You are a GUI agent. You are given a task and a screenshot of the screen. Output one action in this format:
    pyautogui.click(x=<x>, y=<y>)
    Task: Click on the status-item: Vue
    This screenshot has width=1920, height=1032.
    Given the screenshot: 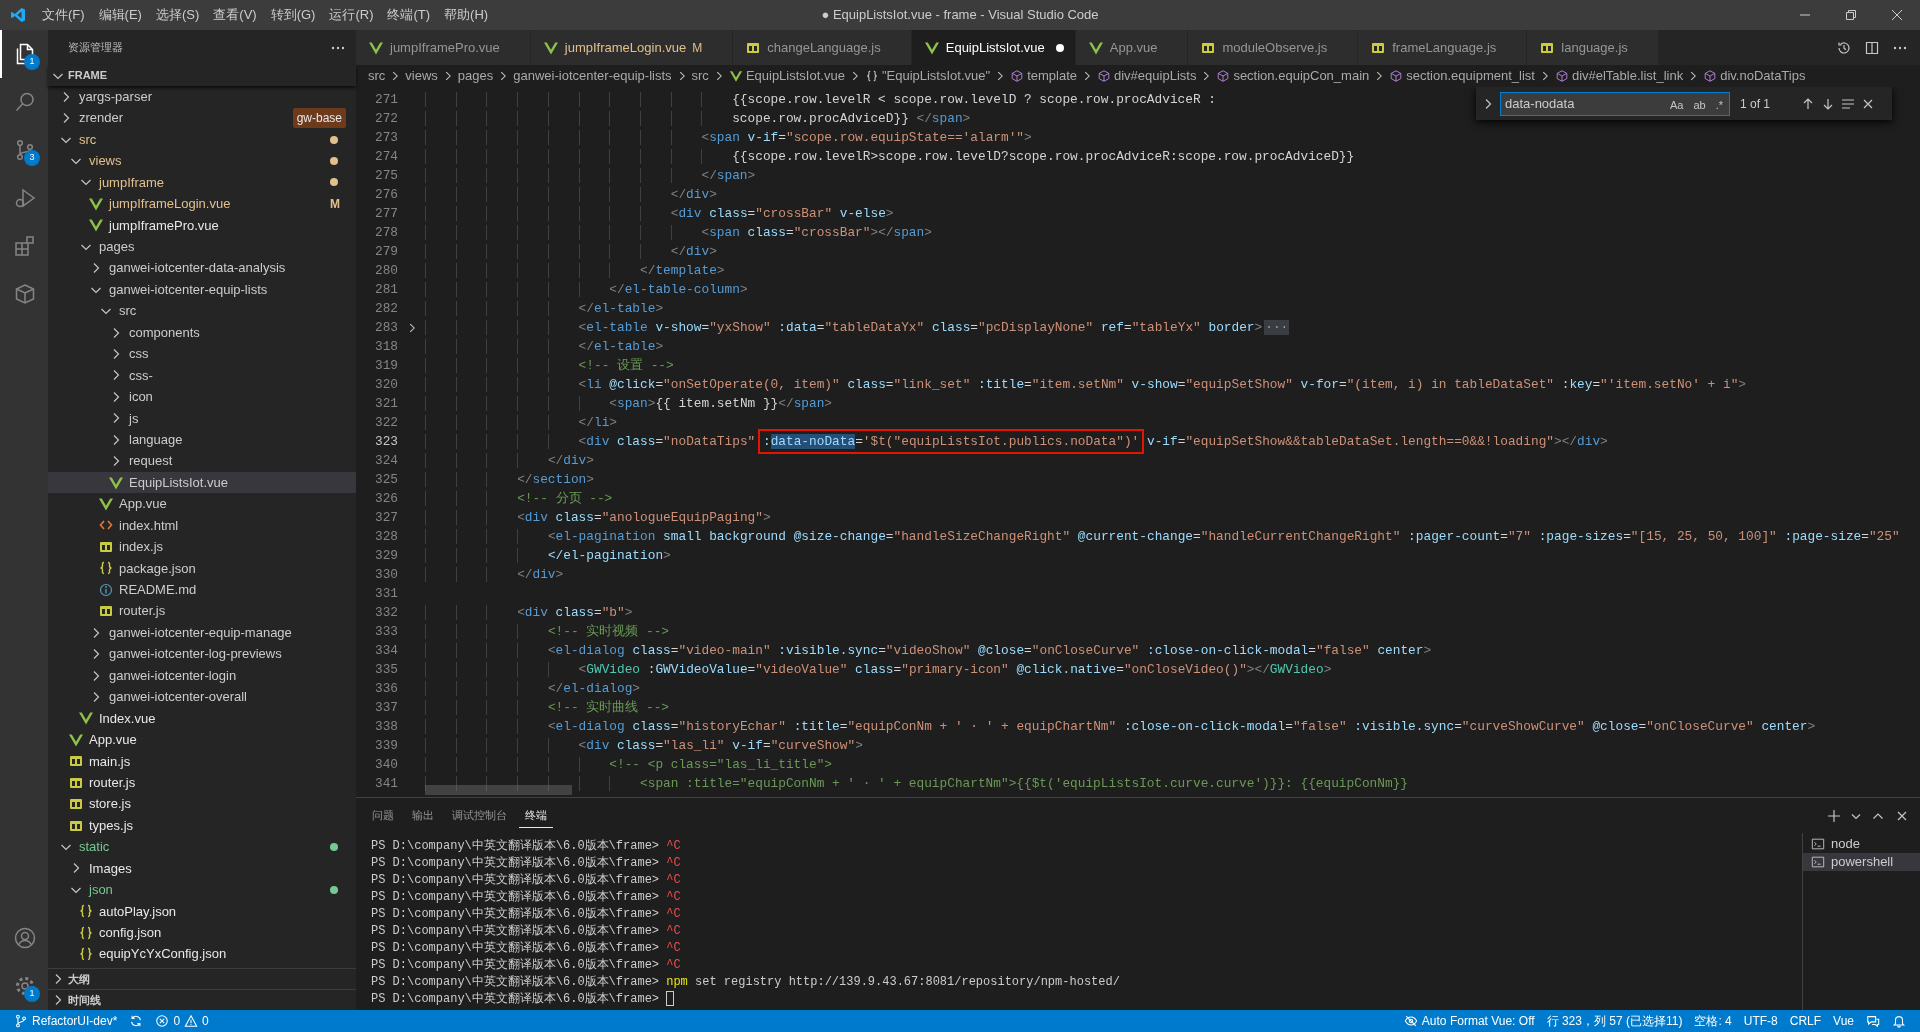 What is the action you would take?
    pyautogui.click(x=1843, y=1021)
    